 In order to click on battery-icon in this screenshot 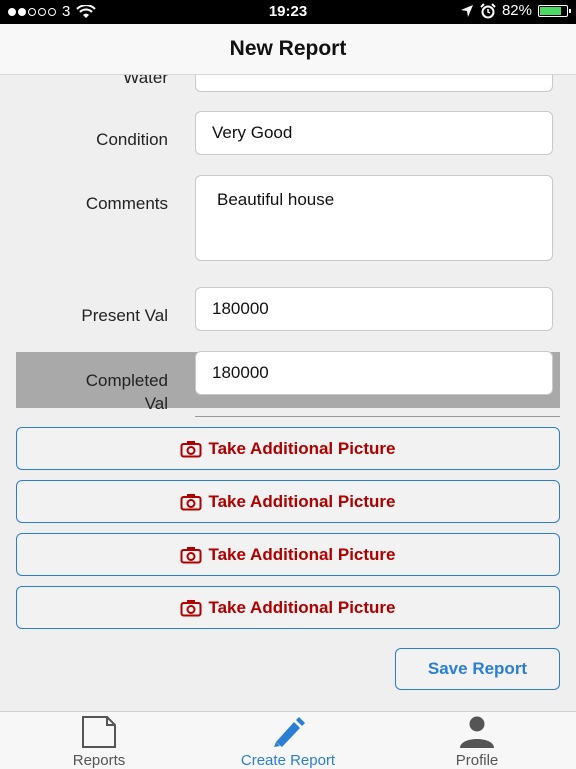, I will do `click(554, 10)`.